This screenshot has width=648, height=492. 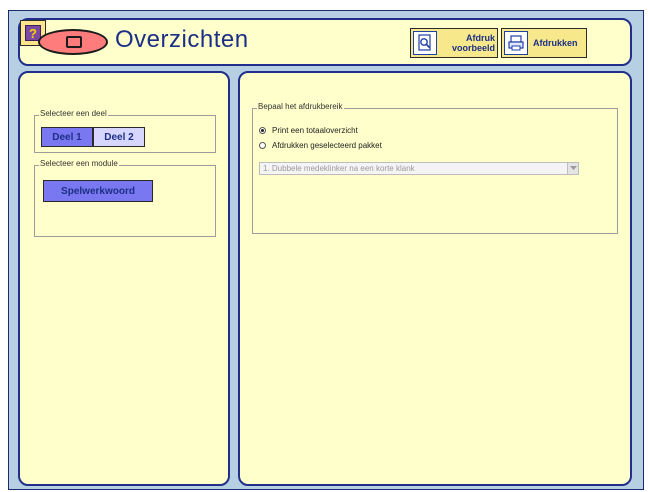 What do you see at coordinates (262, 145) in the screenshot?
I see `radio-unchecked-icon` at bounding box center [262, 145].